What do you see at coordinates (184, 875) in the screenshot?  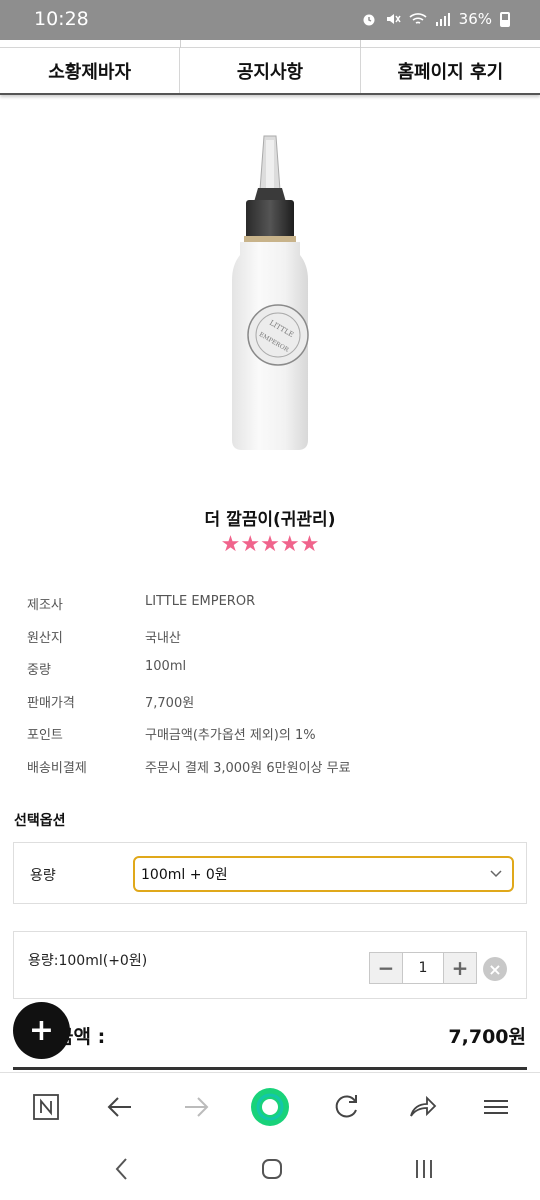 I see `capacity-select-value: 100ml + 0원` at bounding box center [184, 875].